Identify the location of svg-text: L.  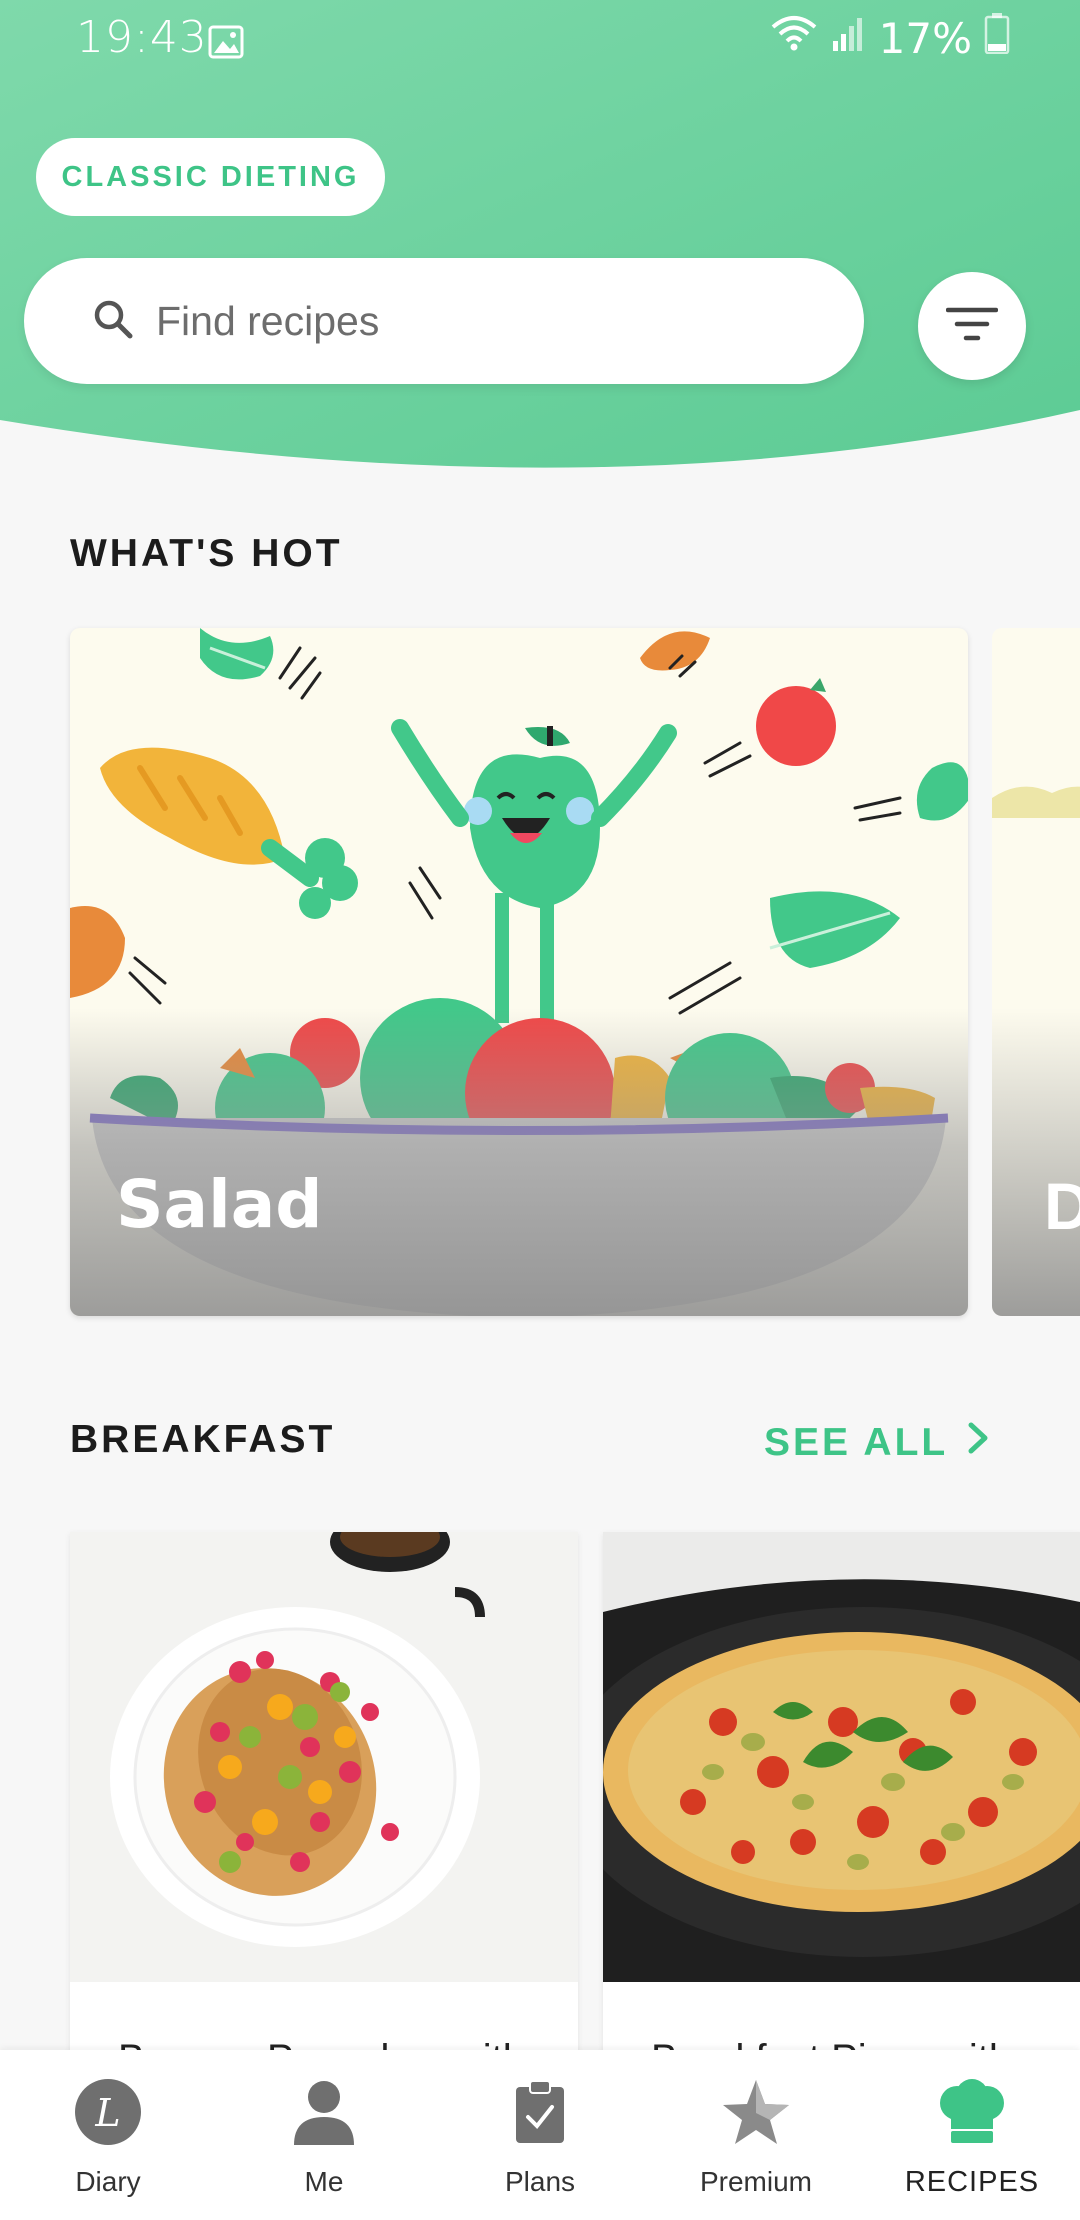
(107, 2113).